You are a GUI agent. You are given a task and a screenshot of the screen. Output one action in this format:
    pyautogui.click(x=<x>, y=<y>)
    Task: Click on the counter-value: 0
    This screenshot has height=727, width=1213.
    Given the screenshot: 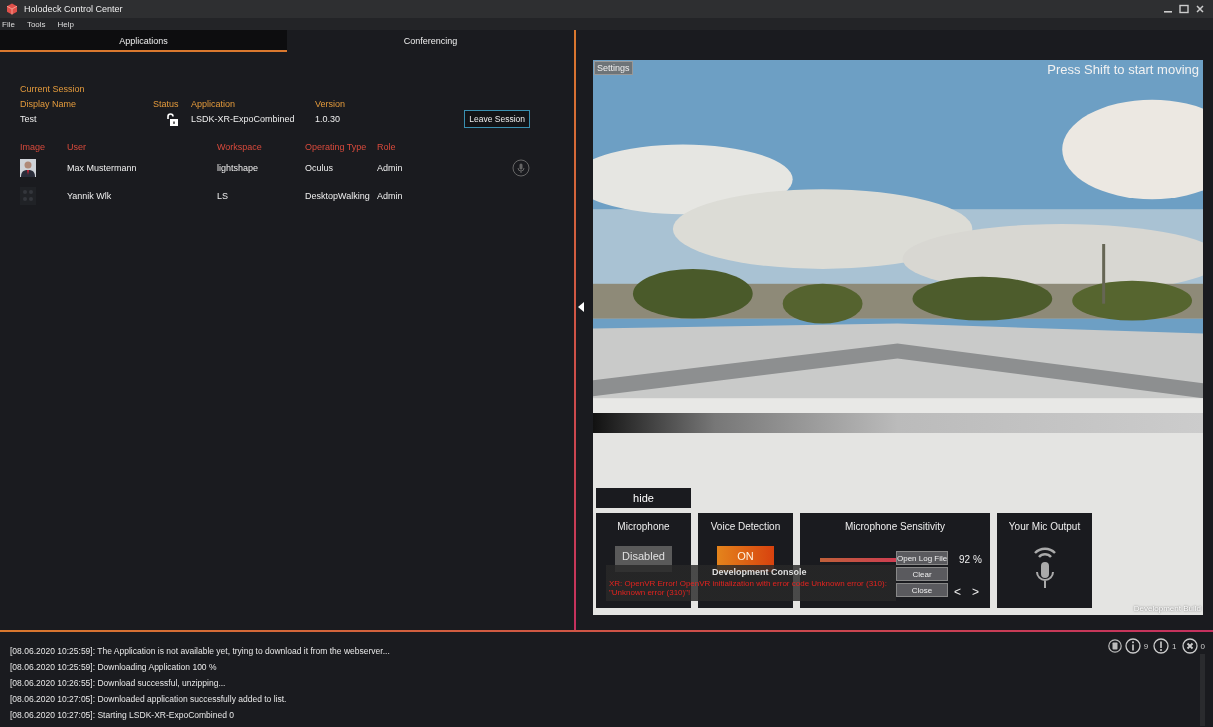 What is the action you would take?
    pyautogui.click(x=1202, y=646)
    